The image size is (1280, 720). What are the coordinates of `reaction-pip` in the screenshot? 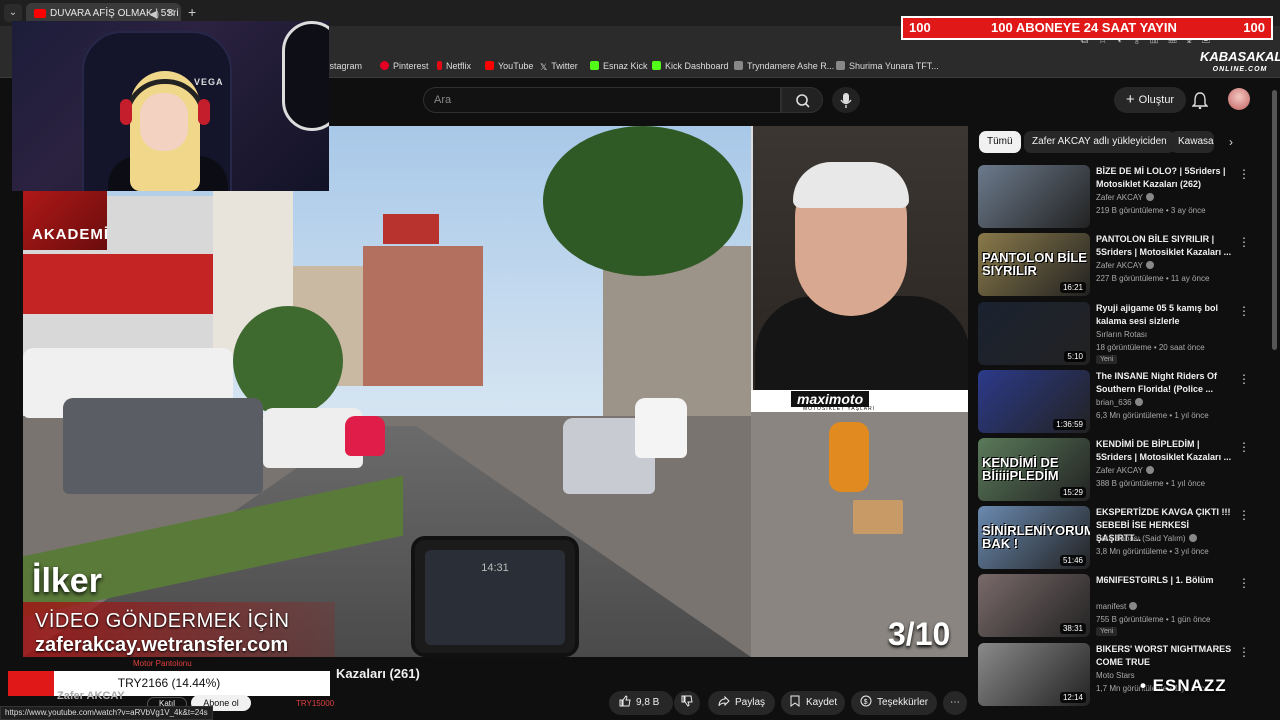 It's located at (859, 271).